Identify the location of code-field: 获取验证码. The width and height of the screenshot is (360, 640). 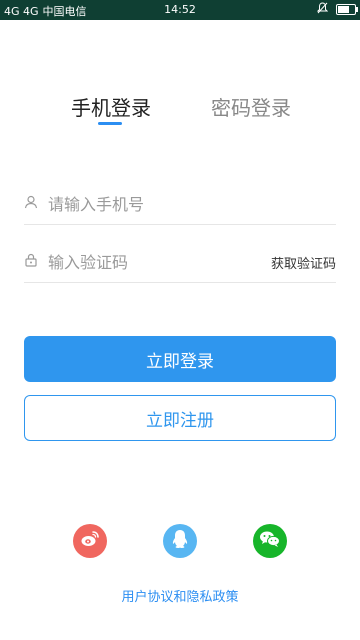
(180, 261).